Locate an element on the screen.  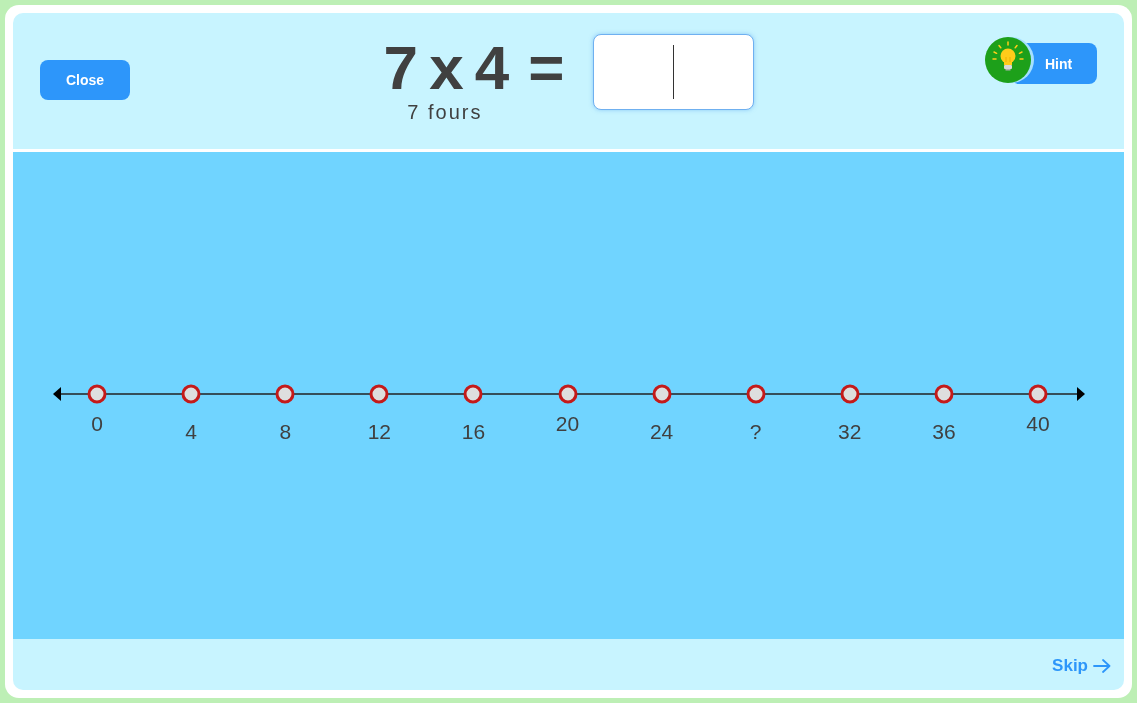
arrow-right-icon is located at coordinates (1102, 666).